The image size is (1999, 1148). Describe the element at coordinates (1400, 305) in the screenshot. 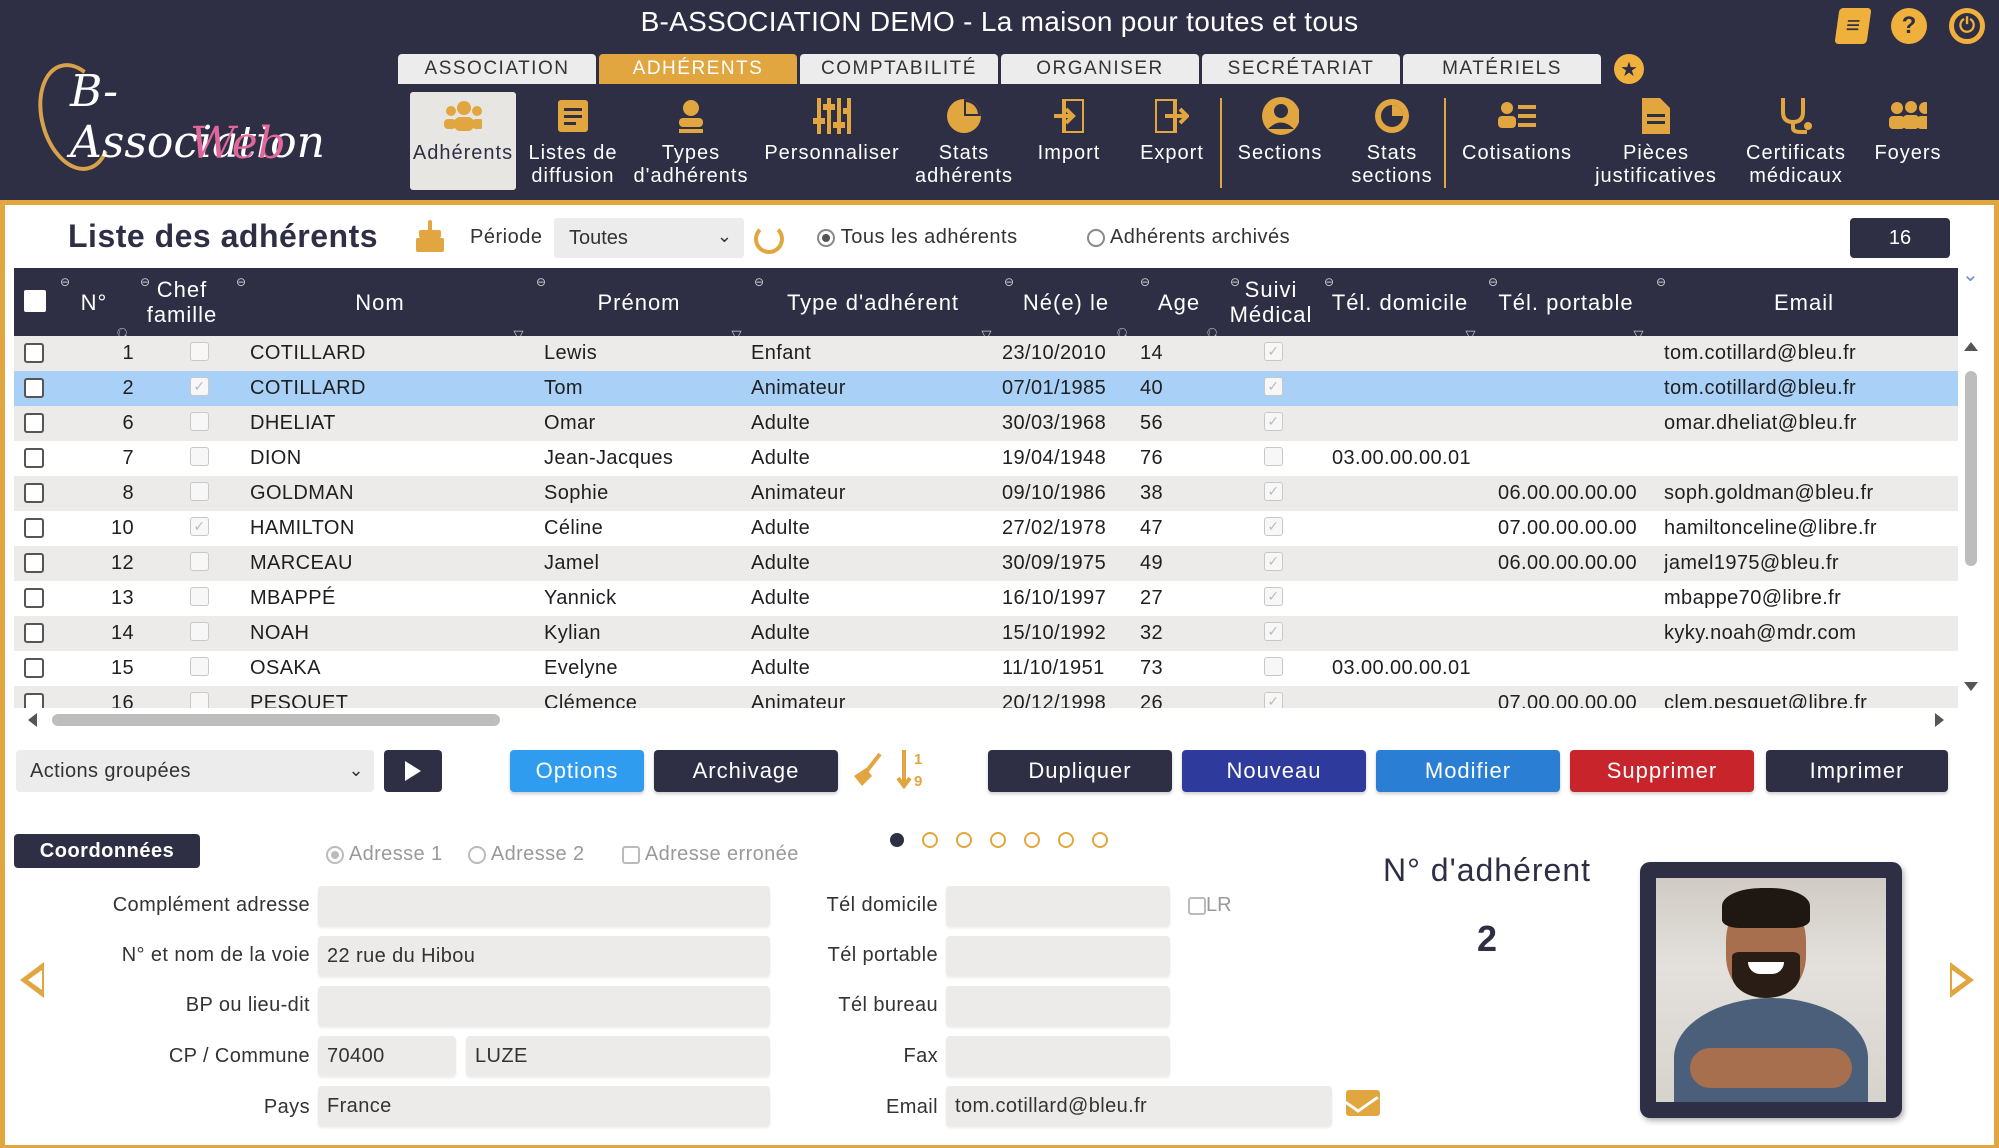

I see `col-header-tel-domicile: ⊖ Tél. domicile ▽` at that location.